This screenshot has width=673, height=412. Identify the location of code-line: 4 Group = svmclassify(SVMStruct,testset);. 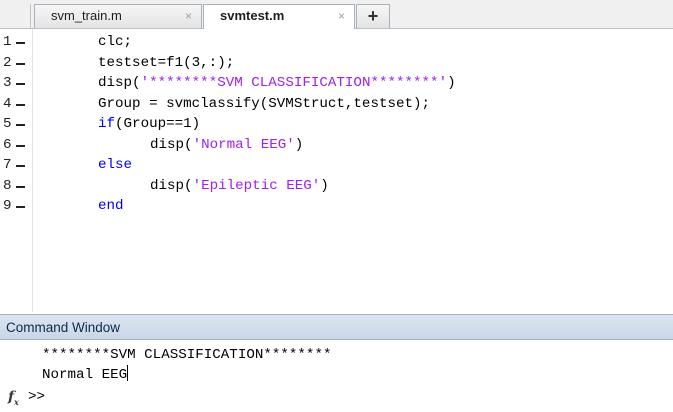
(336, 104).